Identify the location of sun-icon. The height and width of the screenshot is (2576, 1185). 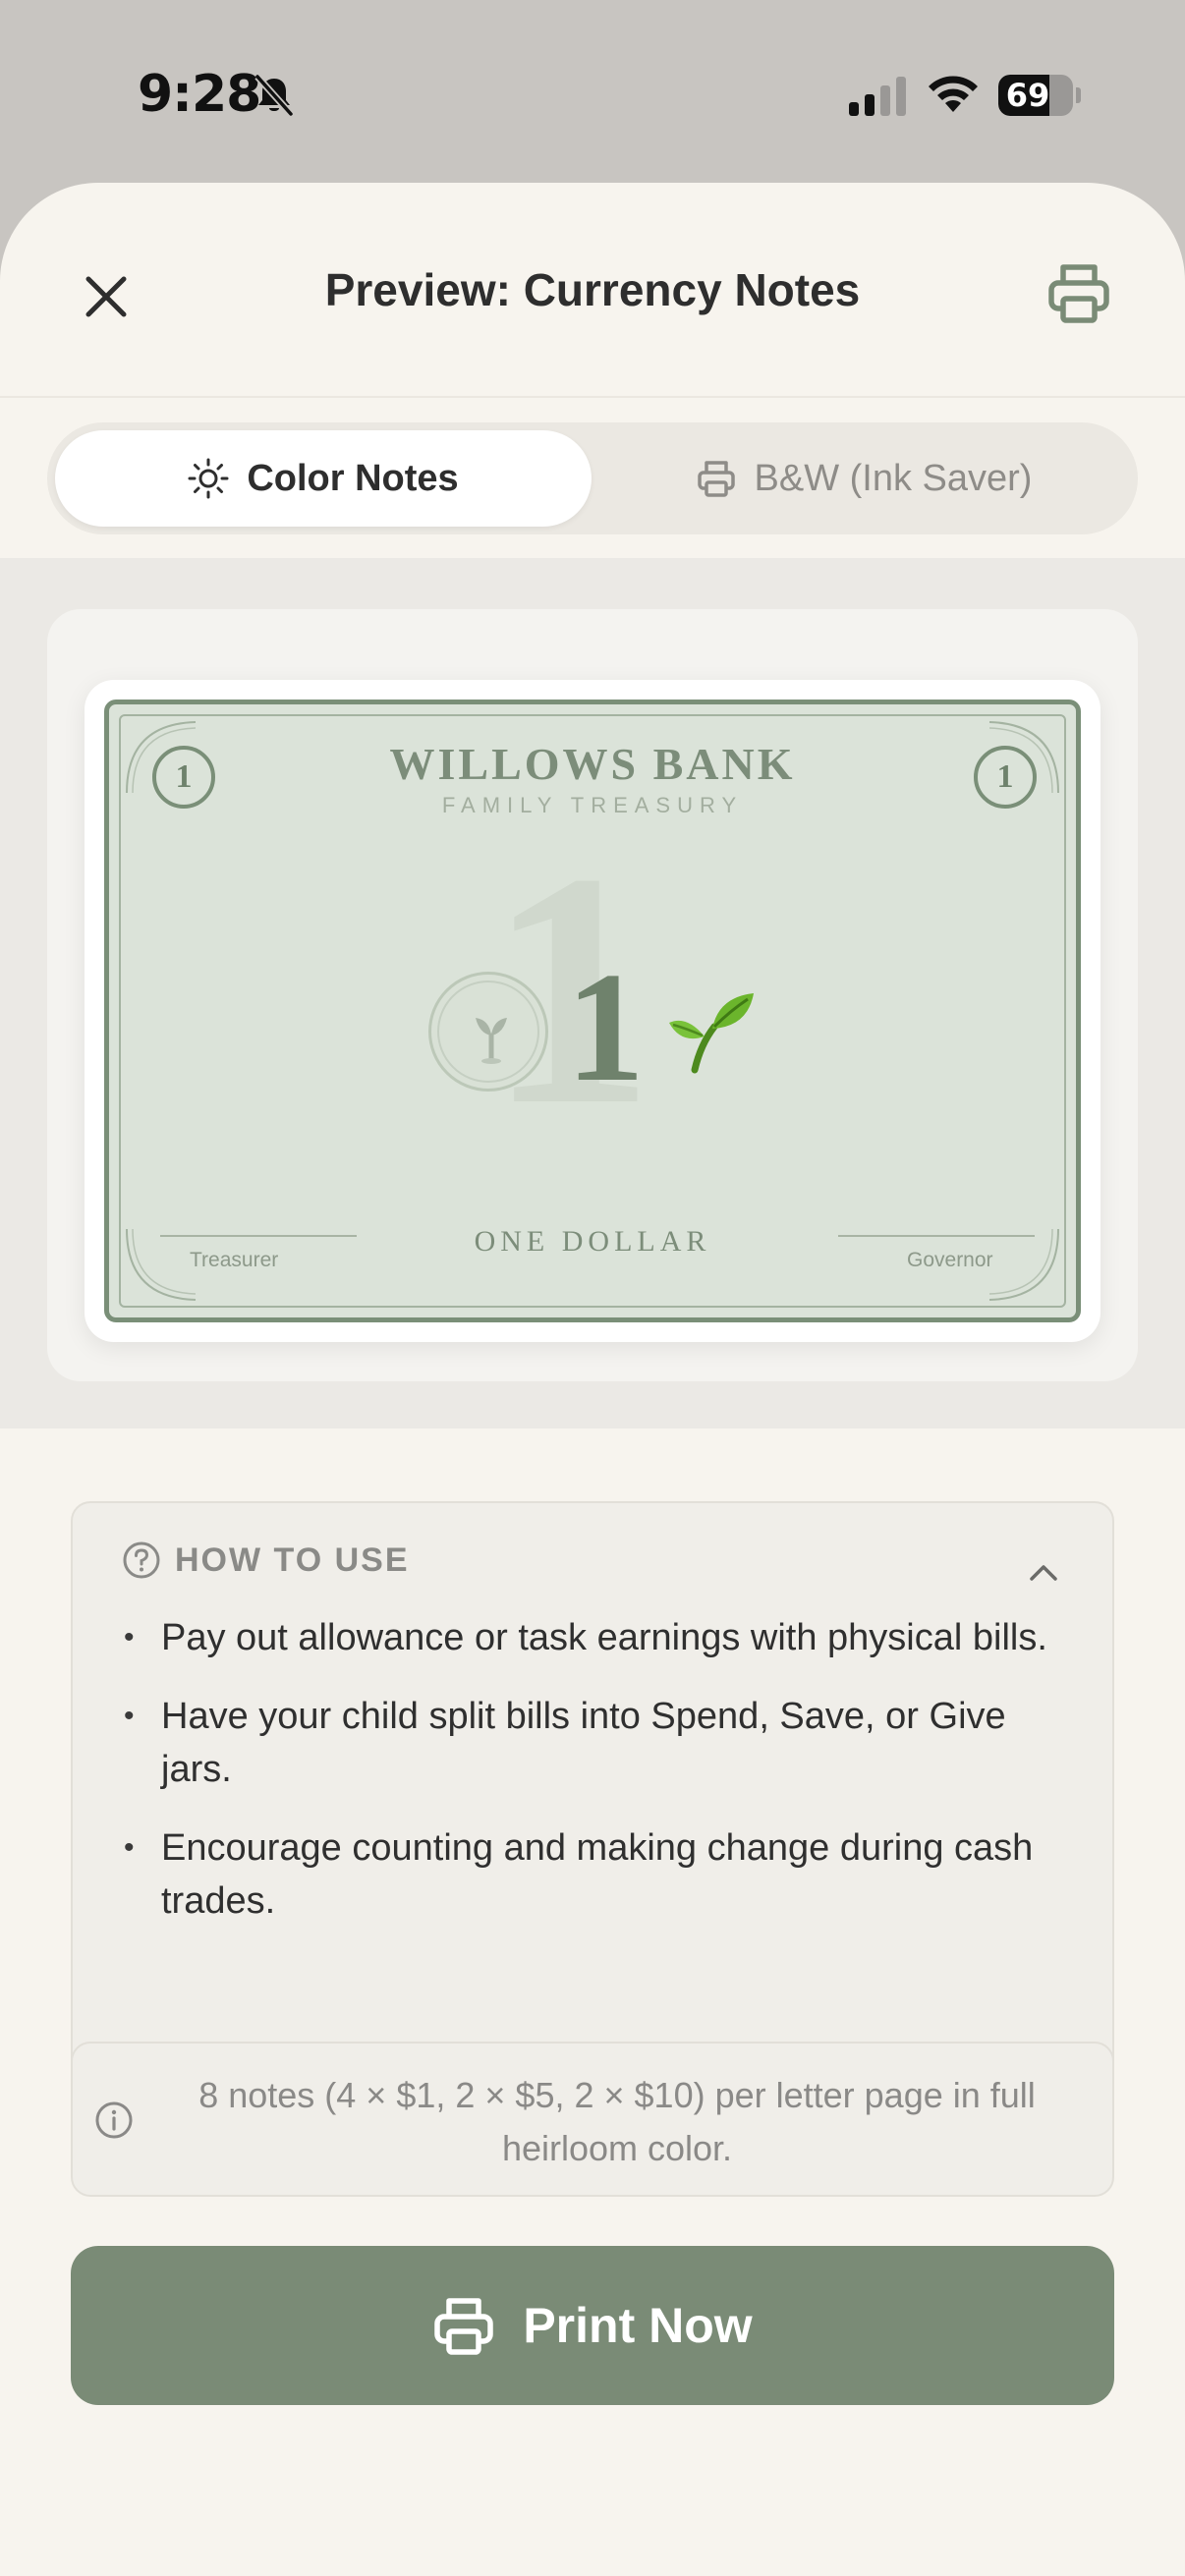
(209, 478).